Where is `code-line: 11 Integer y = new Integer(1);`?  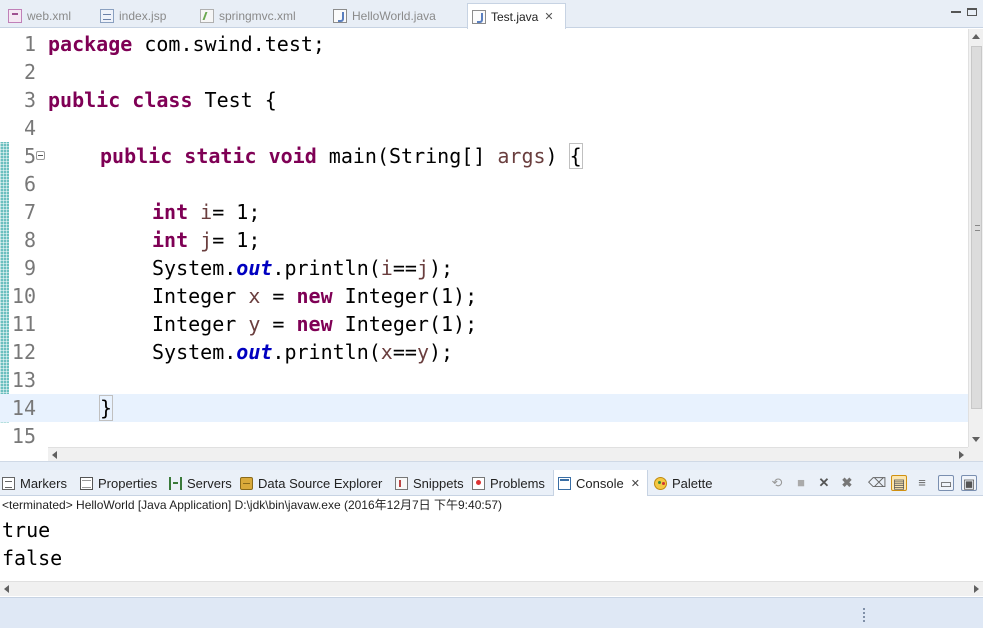 code-line: 11 Integer y = new Integer(1); is located at coordinates (484, 324).